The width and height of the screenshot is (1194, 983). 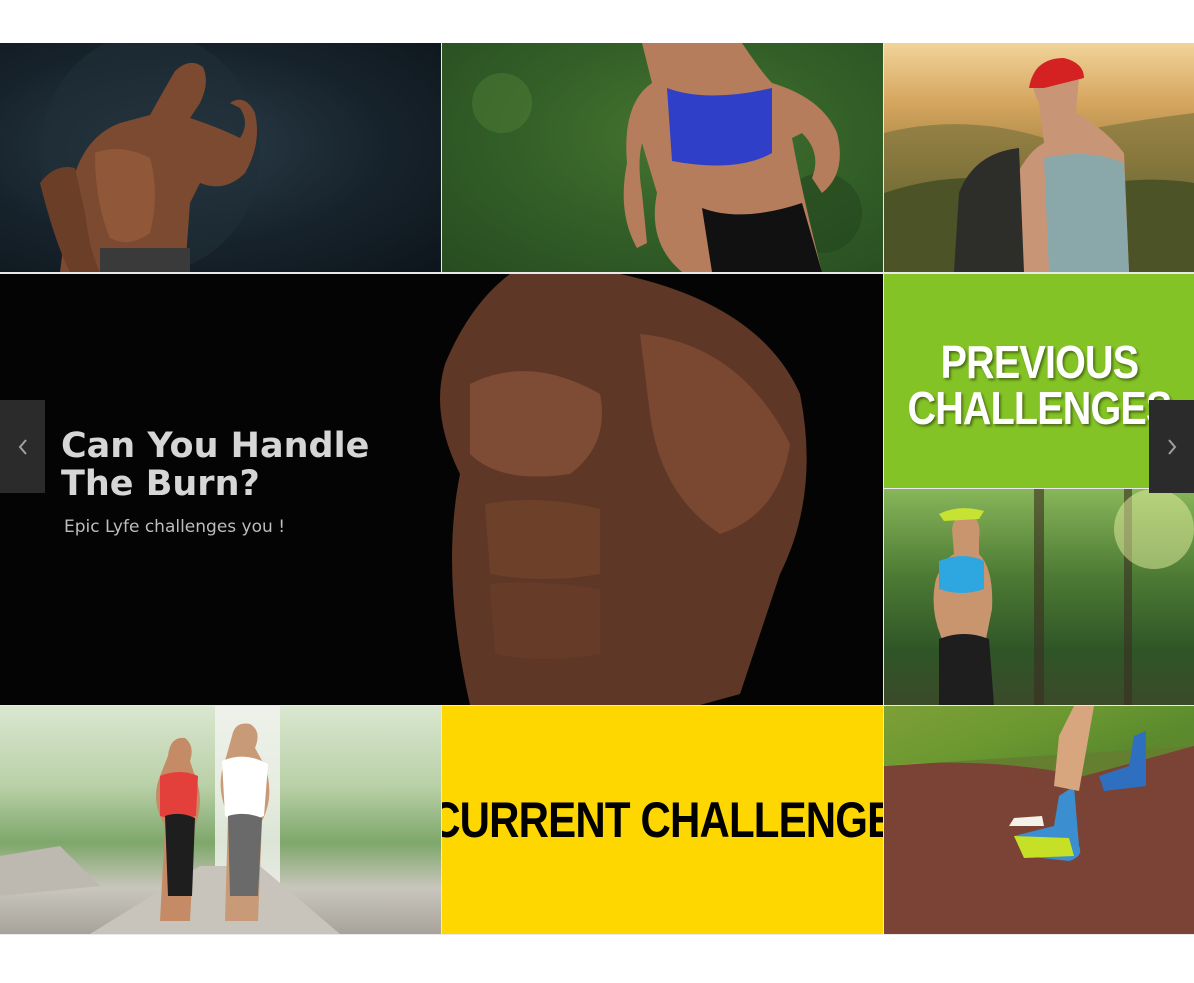 I want to click on prev-slide-button, so click(x=22, y=446).